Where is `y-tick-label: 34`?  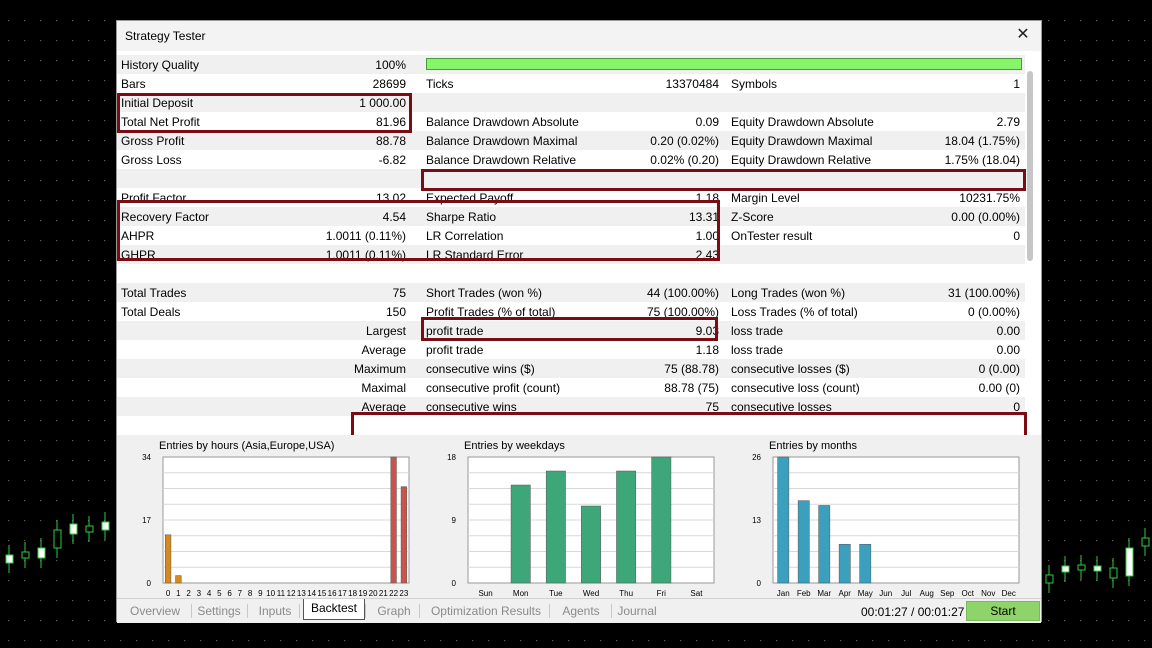 y-tick-label: 34 is located at coordinates (146, 457).